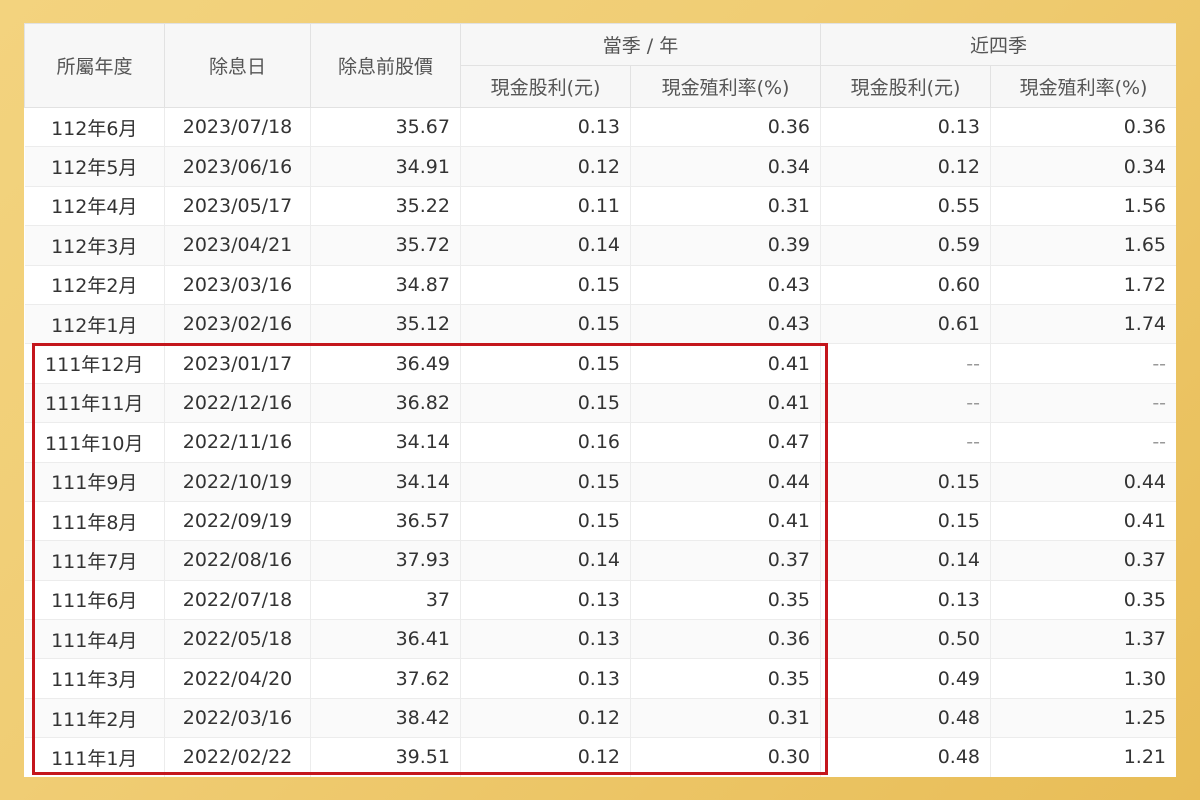 This screenshot has width=1200, height=800. I want to click on cell-year: 111年1月, so click(94, 757).